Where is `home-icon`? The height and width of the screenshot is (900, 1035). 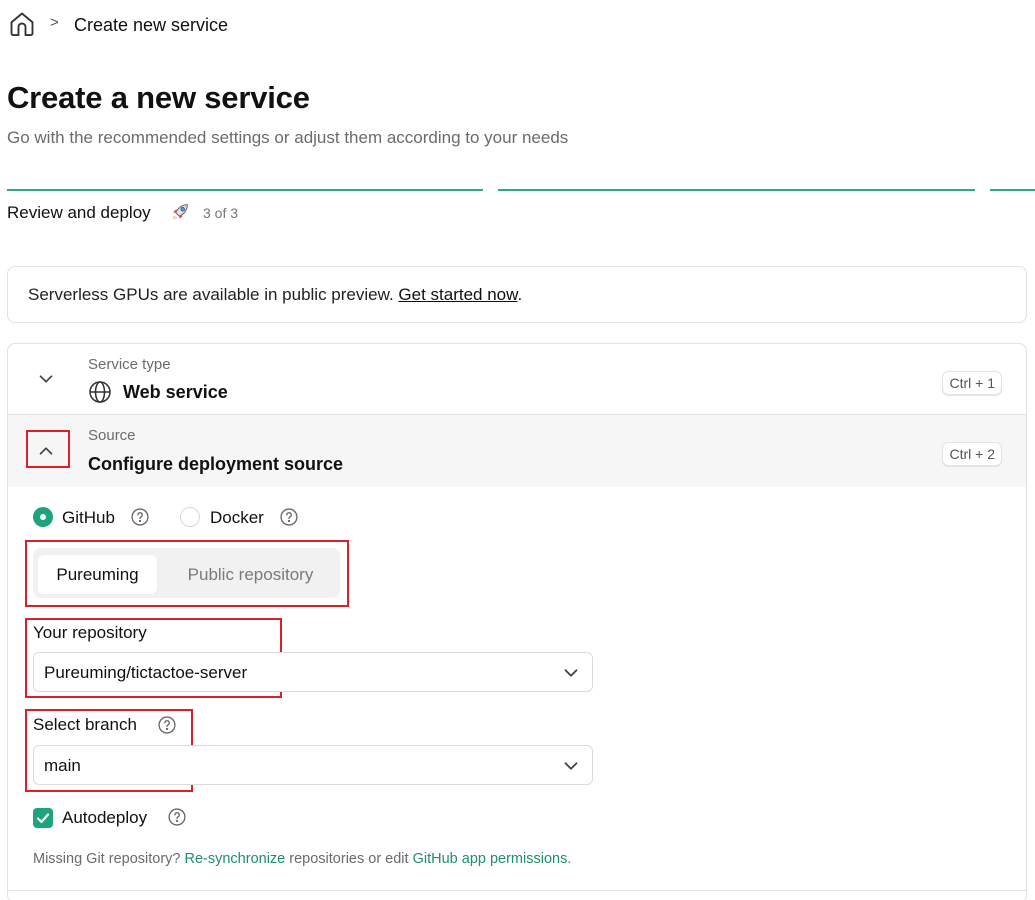
home-icon is located at coordinates (22, 24).